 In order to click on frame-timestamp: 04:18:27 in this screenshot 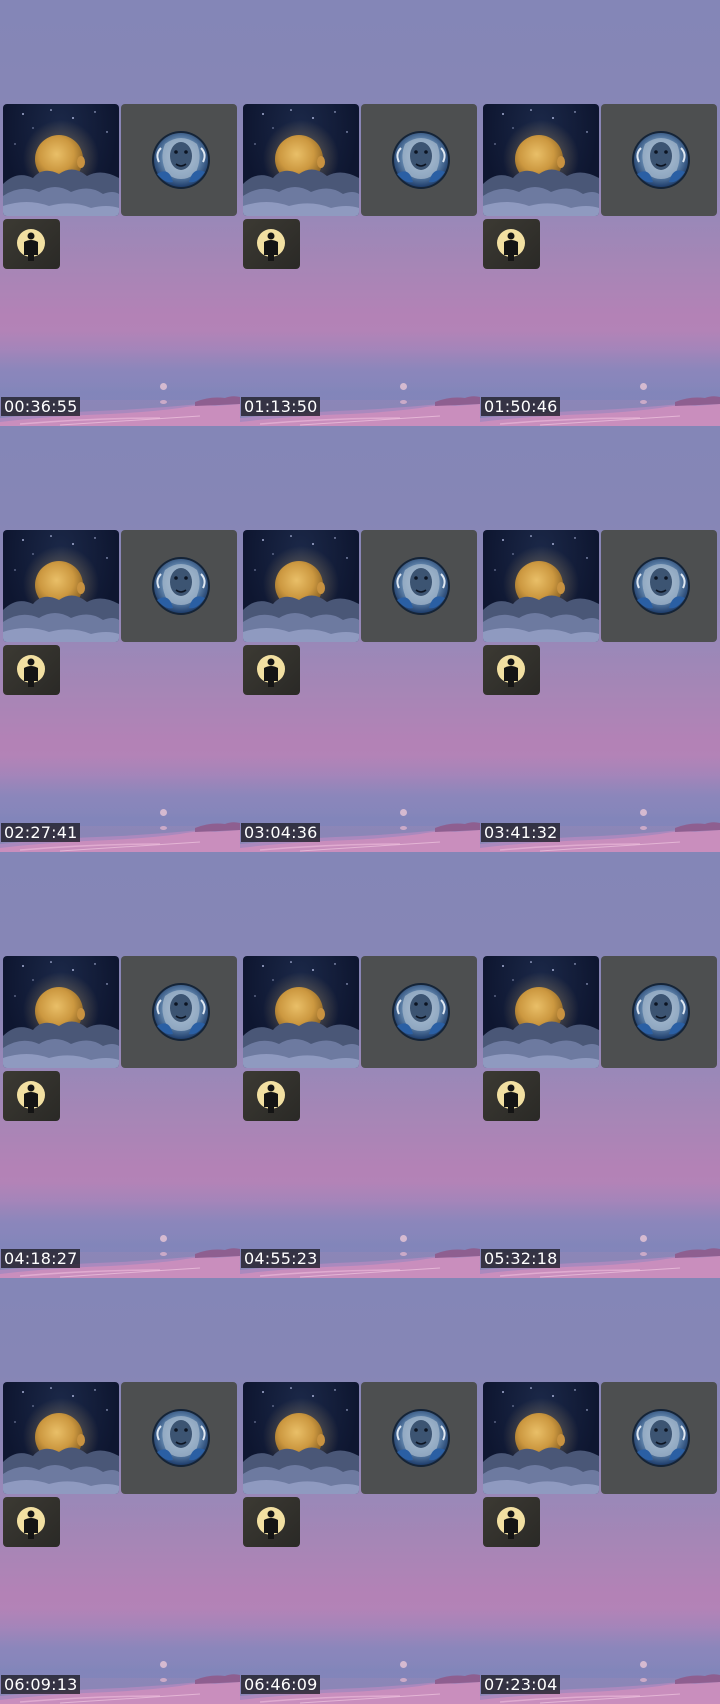, I will do `click(41, 1258)`.